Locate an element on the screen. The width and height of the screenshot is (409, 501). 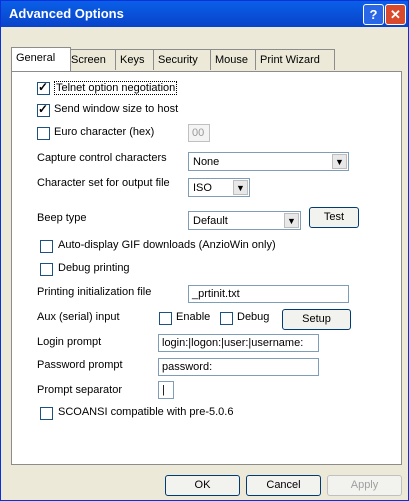
scoansi-checkbox is located at coordinates (46, 413).